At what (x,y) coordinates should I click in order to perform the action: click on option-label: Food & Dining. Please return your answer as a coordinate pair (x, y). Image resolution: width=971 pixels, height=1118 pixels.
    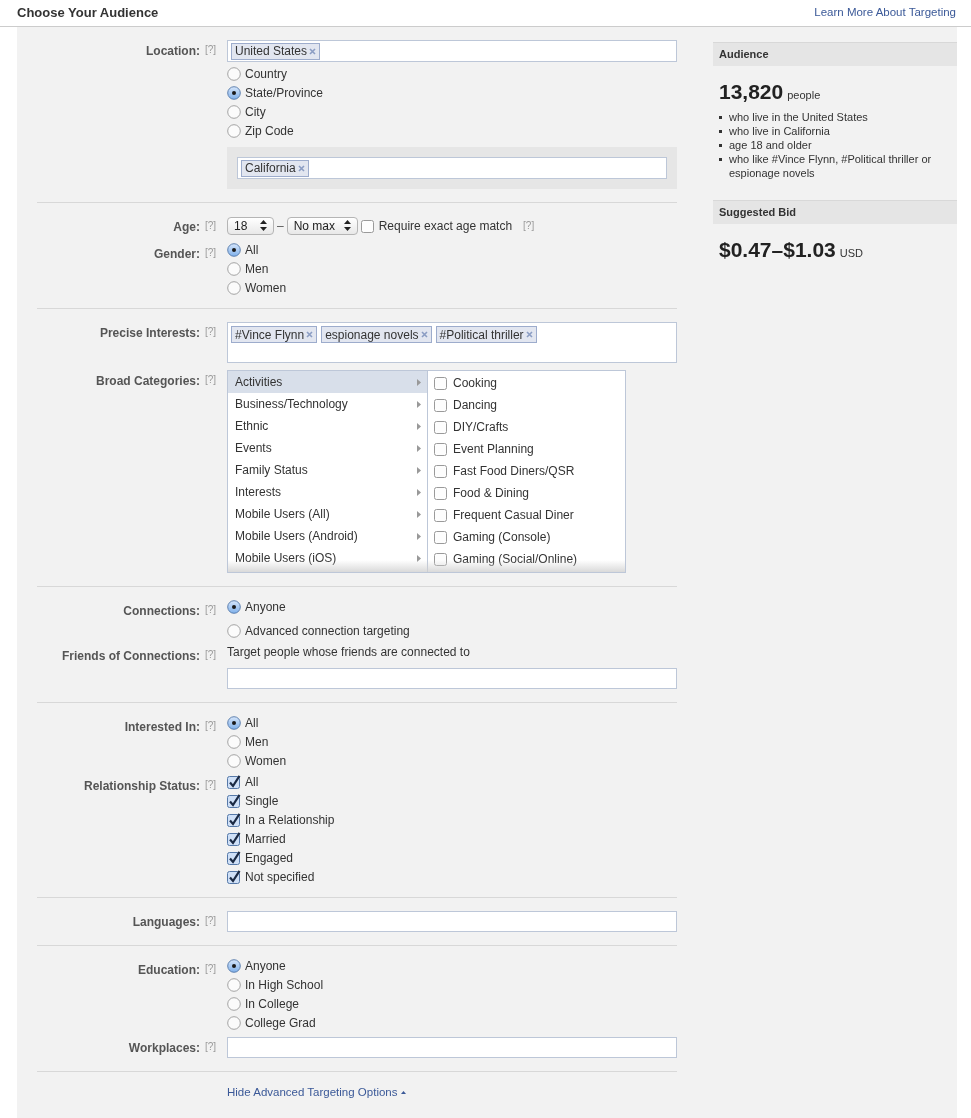
    Looking at the image, I should click on (491, 493).